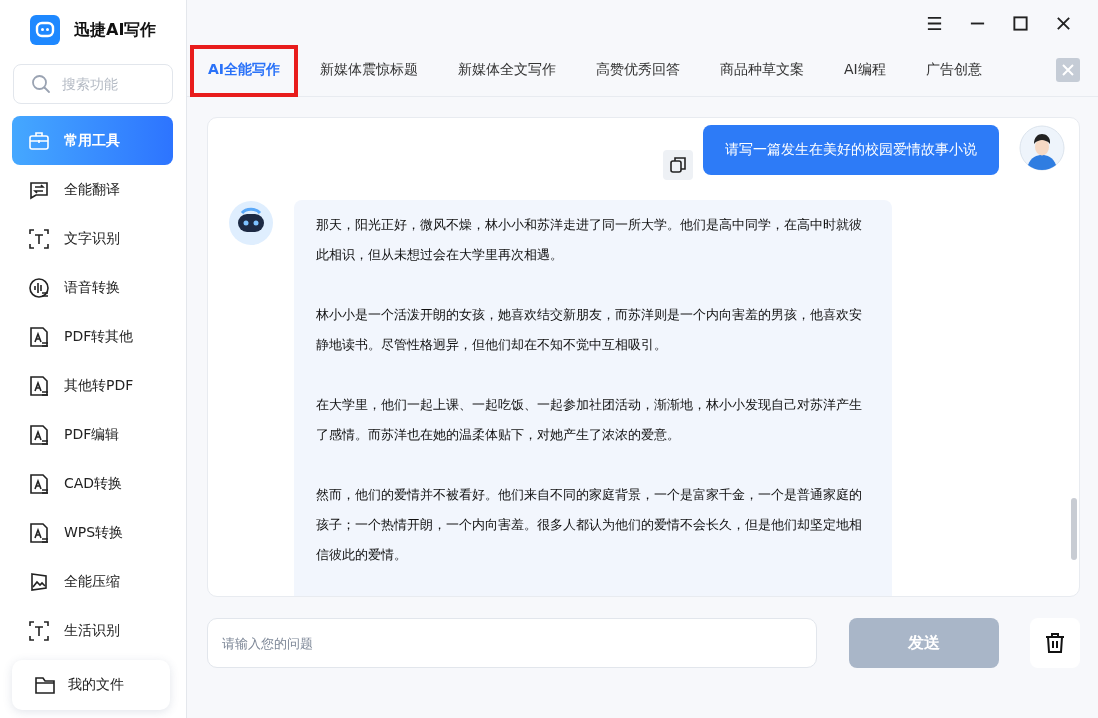  Describe the element at coordinates (45, 30) in the screenshot. I see `app-logo-icon` at that location.